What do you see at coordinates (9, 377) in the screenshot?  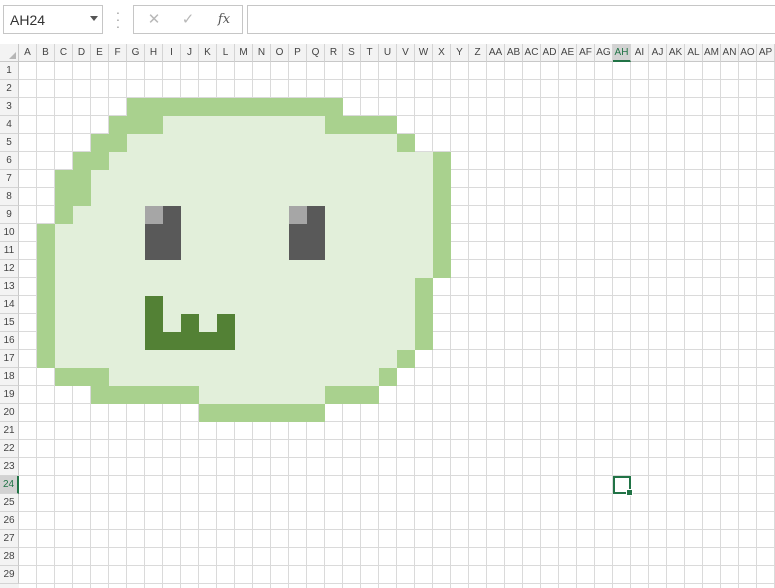 I see `row-header-18: 18` at bounding box center [9, 377].